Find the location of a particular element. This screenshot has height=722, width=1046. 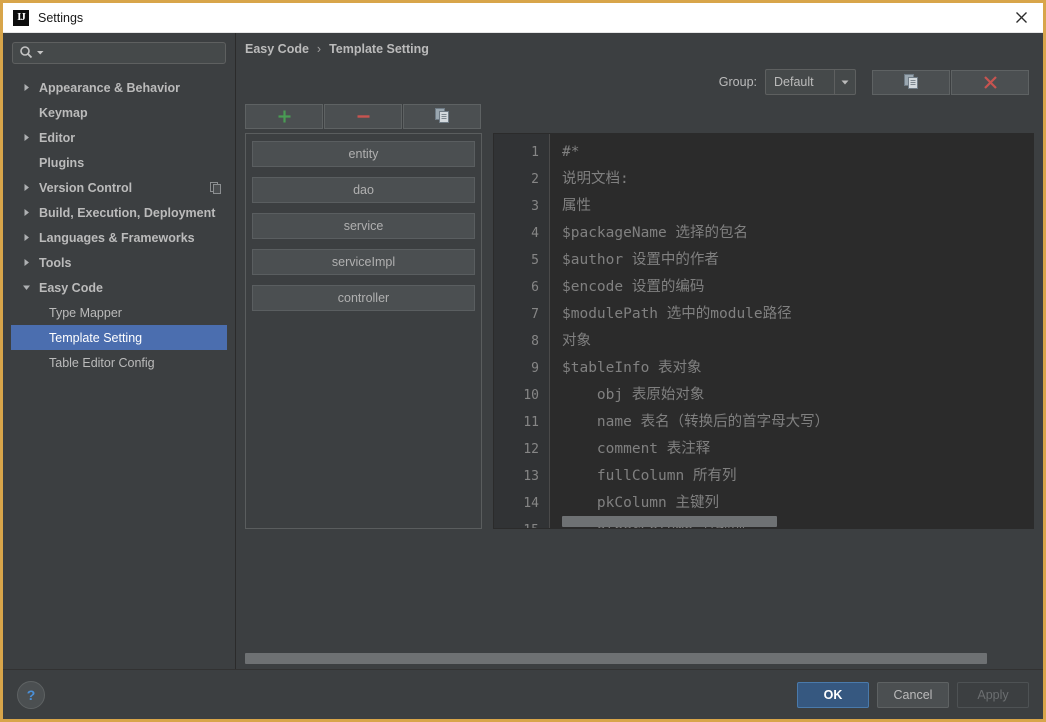

sidebar-item-label: Easy Code is located at coordinates (71, 287).